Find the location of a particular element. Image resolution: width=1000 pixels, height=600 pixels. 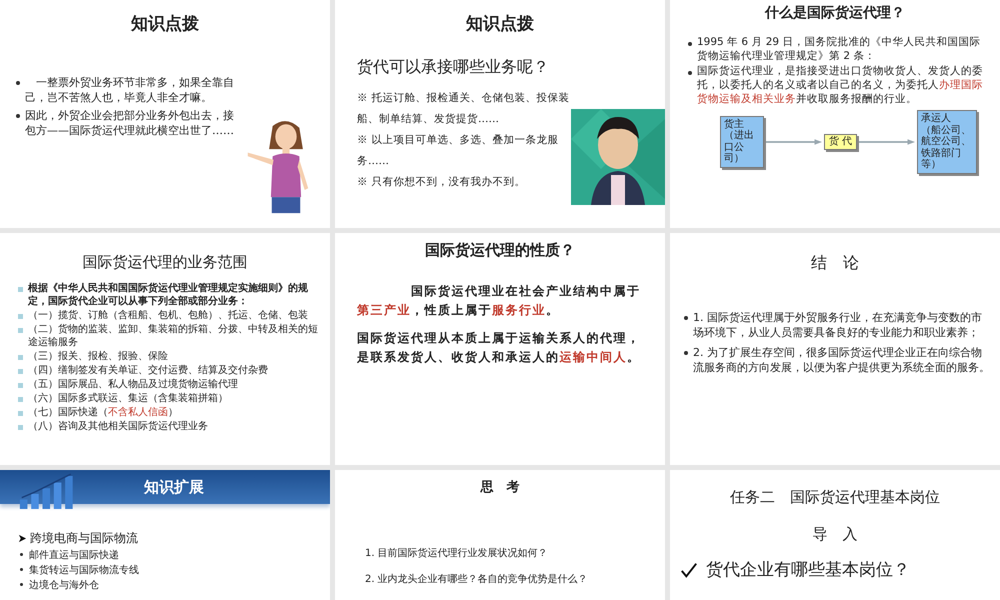

question-text: 1. 目前国际货运代理行业发展状况如何？ is located at coordinates (457, 553).